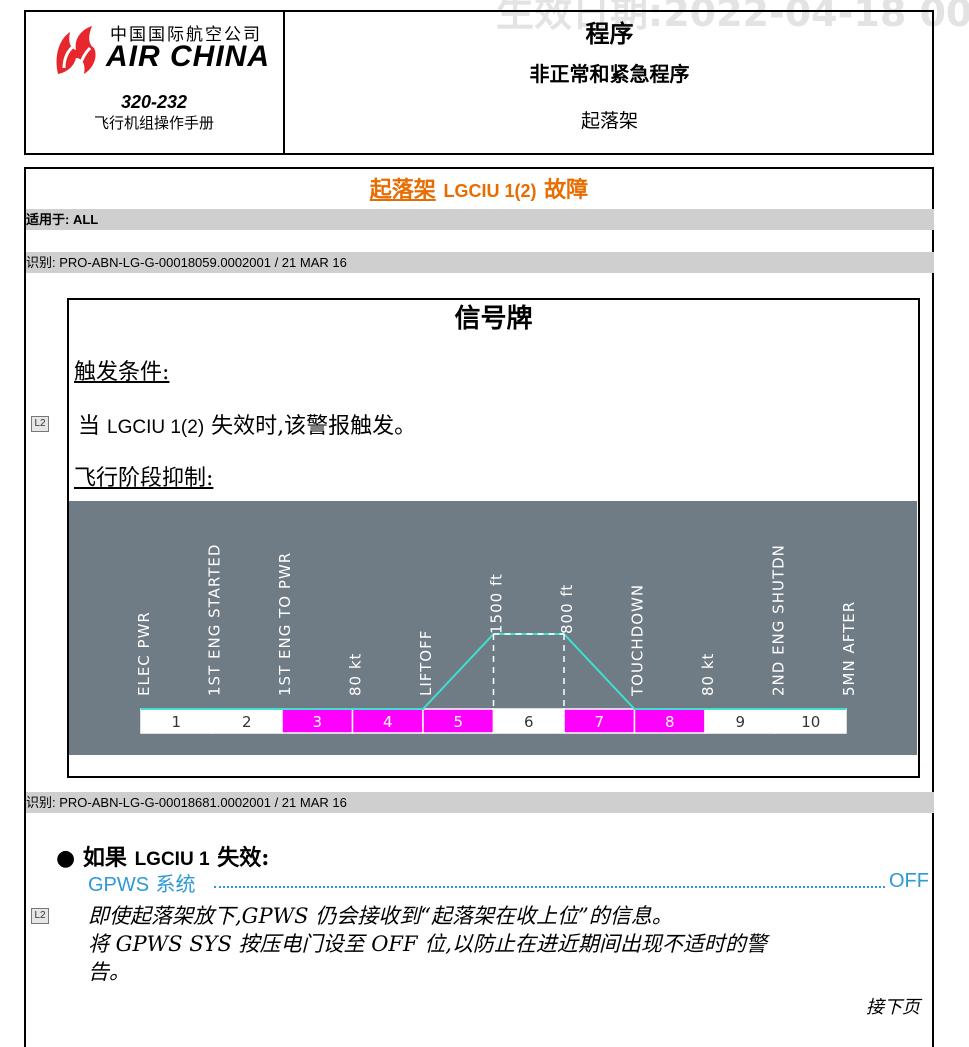 This screenshot has height=1047, width=969. I want to click on phase-number-4: 4, so click(388, 722).